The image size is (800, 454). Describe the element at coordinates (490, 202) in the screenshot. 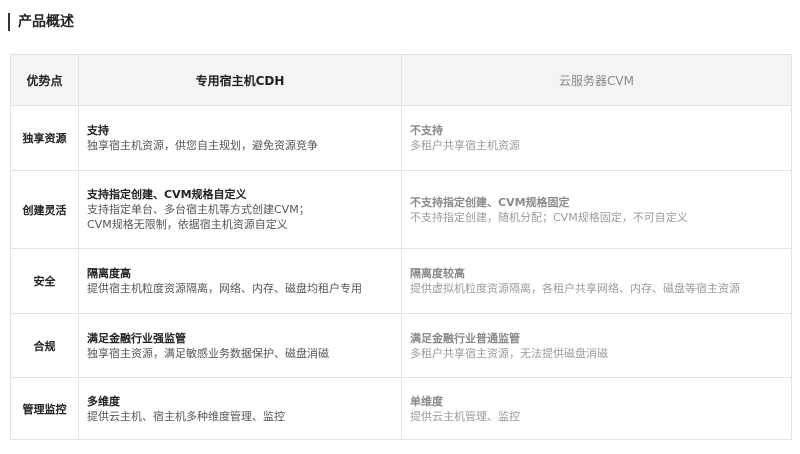

I see `cvm-feature-title: 不支持指定创建、CVM规格固定` at that location.